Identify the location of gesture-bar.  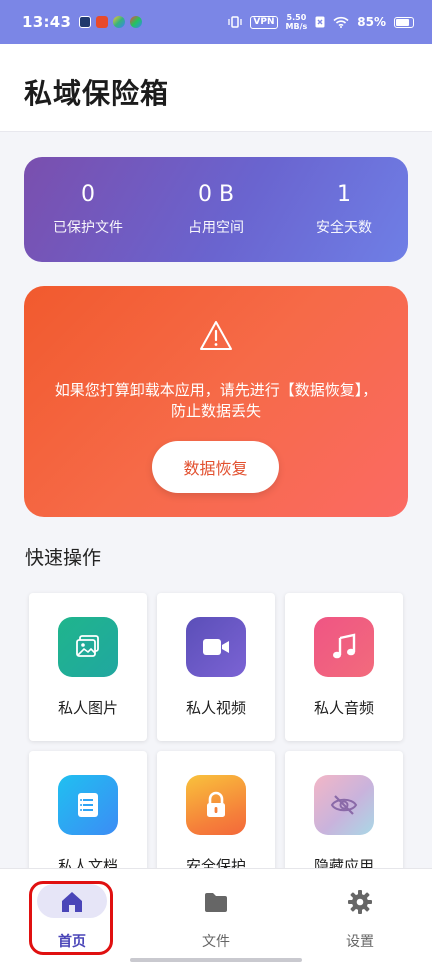
(216, 960).